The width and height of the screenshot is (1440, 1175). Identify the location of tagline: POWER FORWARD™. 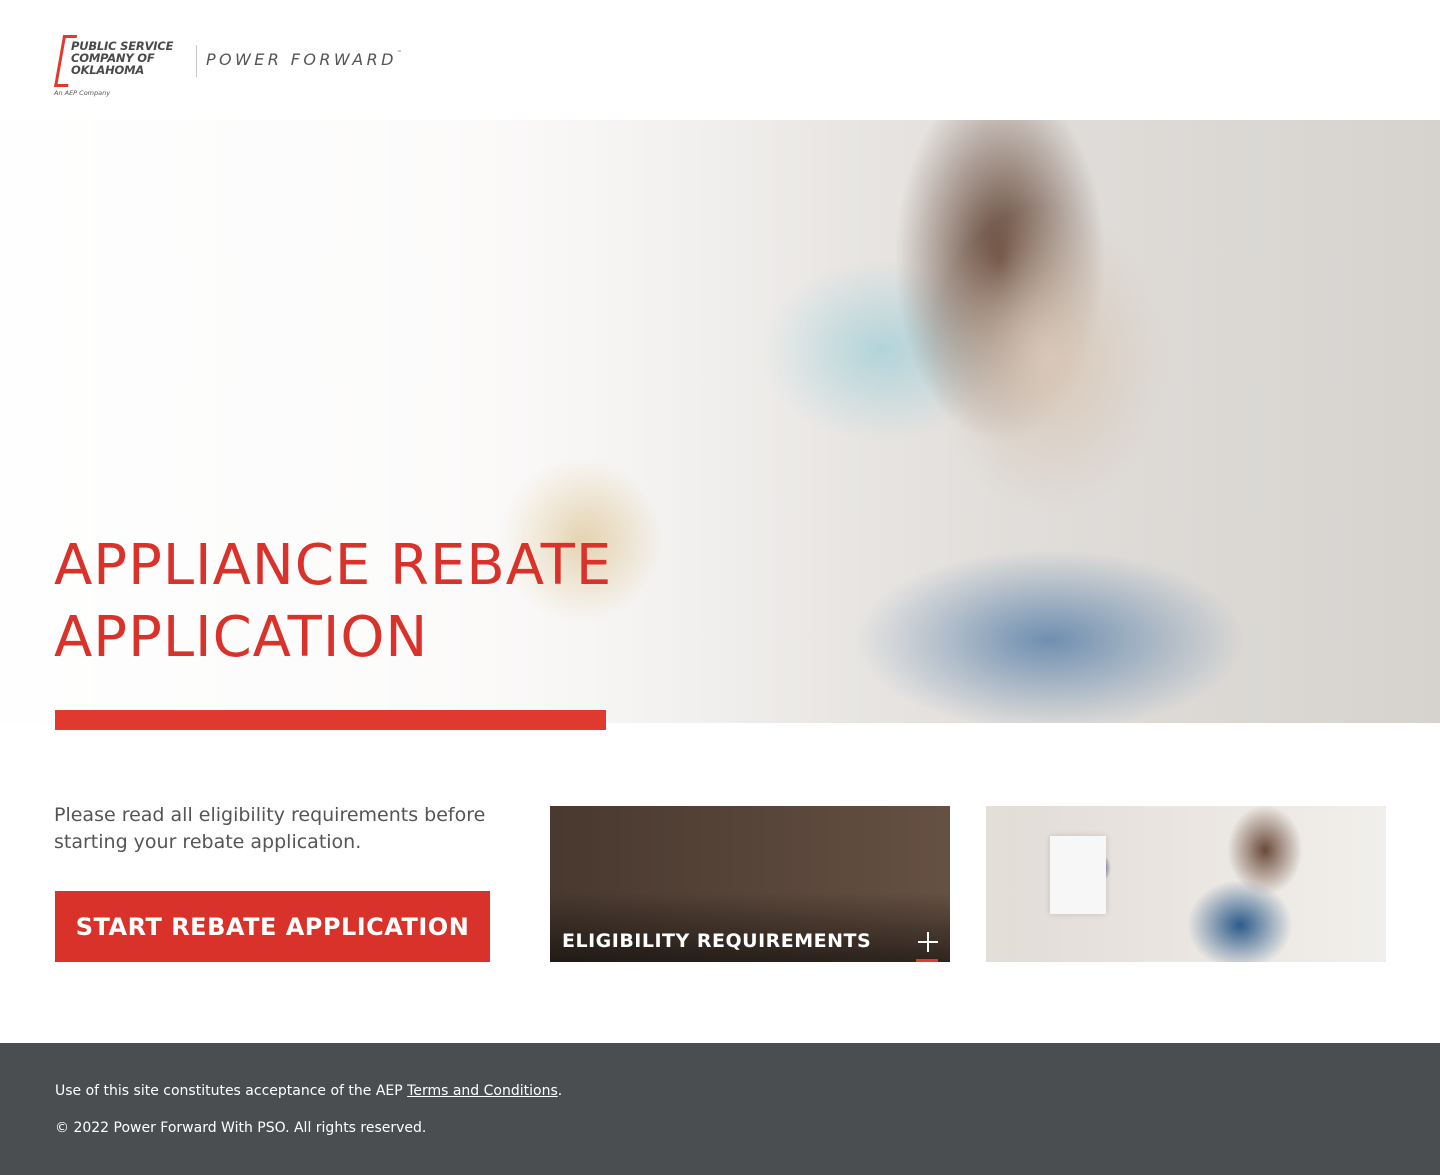
(304, 59).